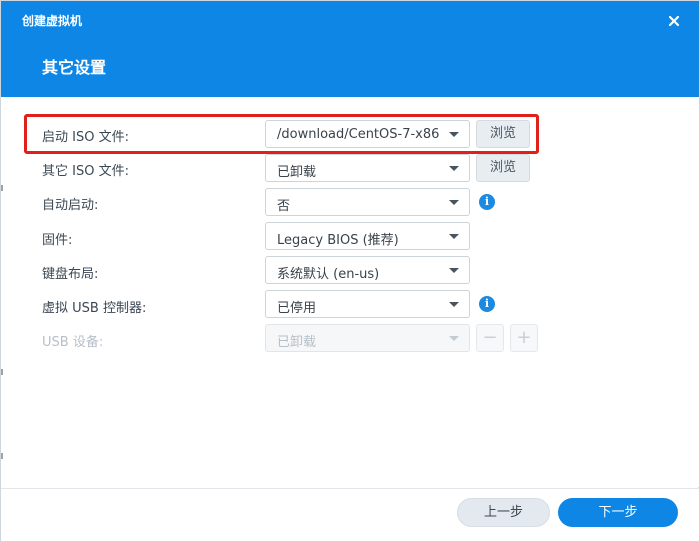 Image resolution: width=699 pixels, height=541 pixels. What do you see at coordinates (338, 240) in the screenshot?
I see `firmware-value: Legacy BIOS (推荐)` at bounding box center [338, 240].